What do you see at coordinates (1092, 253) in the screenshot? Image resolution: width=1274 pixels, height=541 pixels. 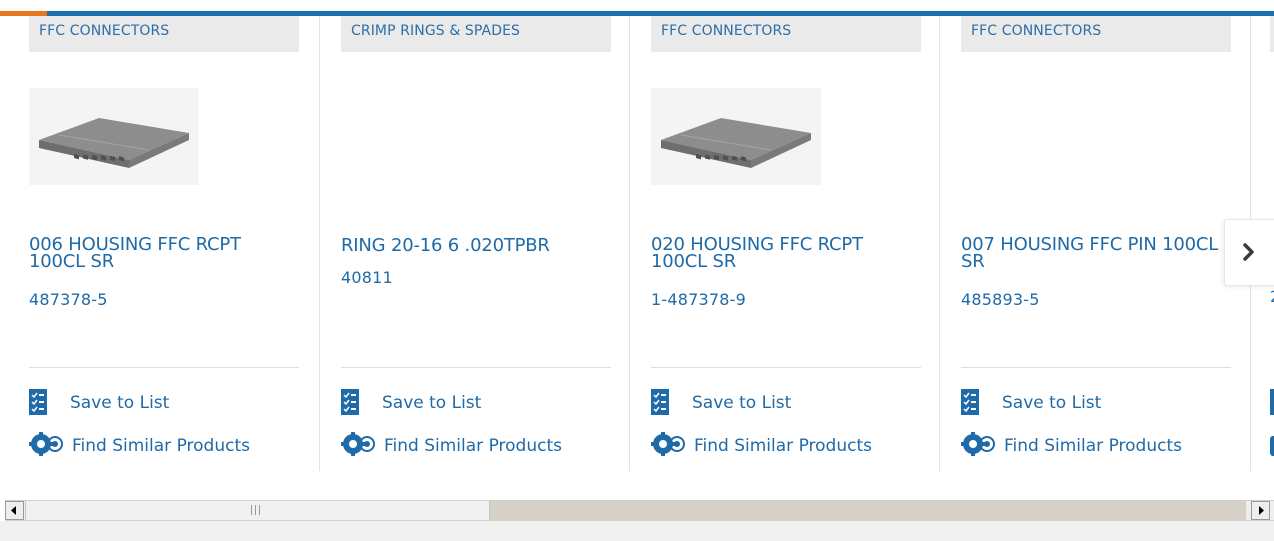 I see `product-title-link: 007 HOUSING FFC PIN 100CL SR` at bounding box center [1092, 253].